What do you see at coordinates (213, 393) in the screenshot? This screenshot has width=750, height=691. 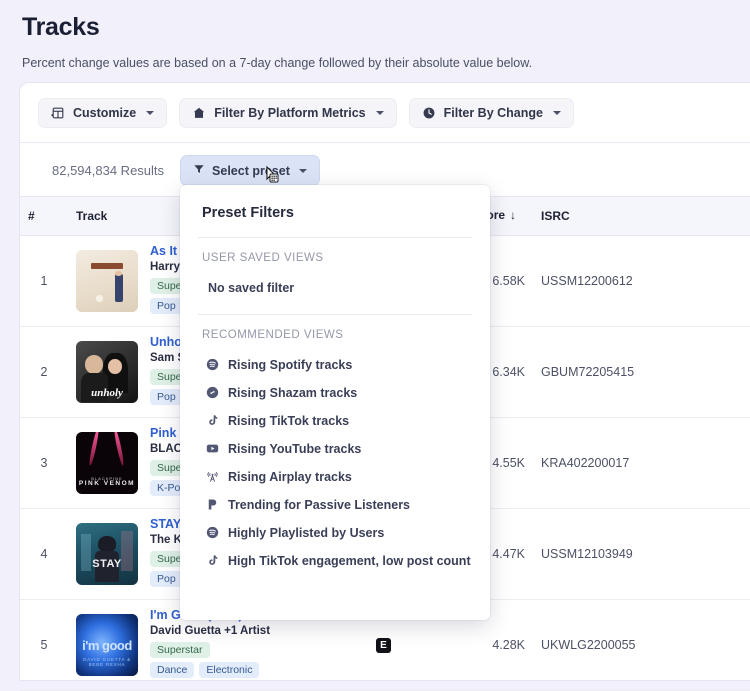 I see `shazam-icon` at bounding box center [213, 393].